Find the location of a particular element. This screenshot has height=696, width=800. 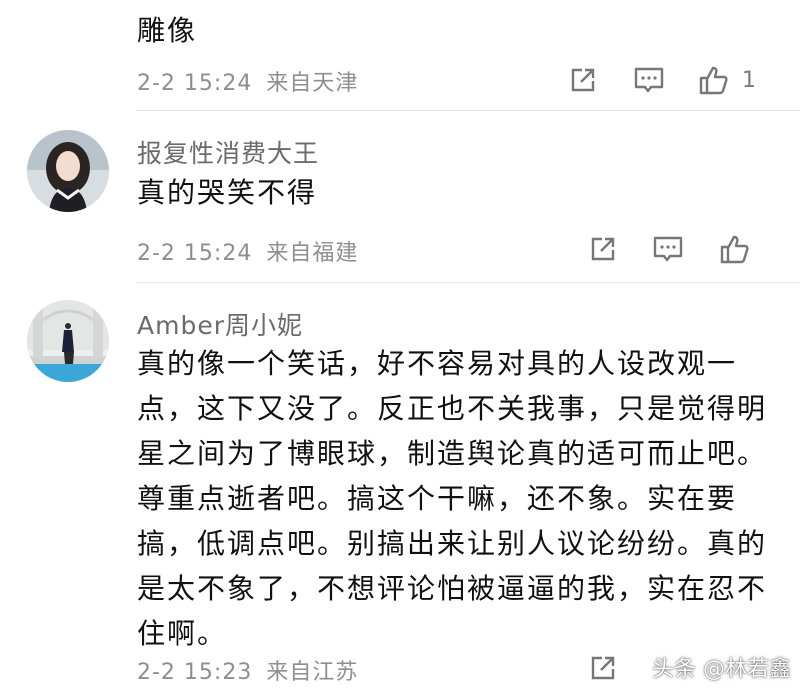

comment-location: 来自天津 is located at coordinates (312, 83).